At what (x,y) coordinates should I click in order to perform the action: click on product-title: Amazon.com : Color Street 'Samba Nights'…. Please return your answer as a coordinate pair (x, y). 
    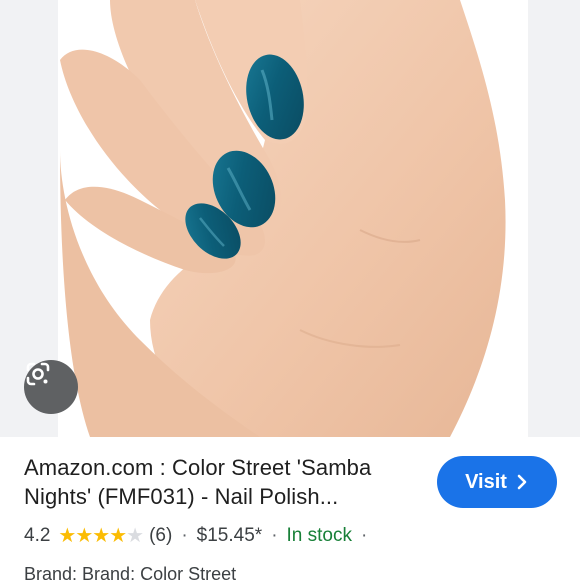
    Looking at the image, I should click on (224, 482).